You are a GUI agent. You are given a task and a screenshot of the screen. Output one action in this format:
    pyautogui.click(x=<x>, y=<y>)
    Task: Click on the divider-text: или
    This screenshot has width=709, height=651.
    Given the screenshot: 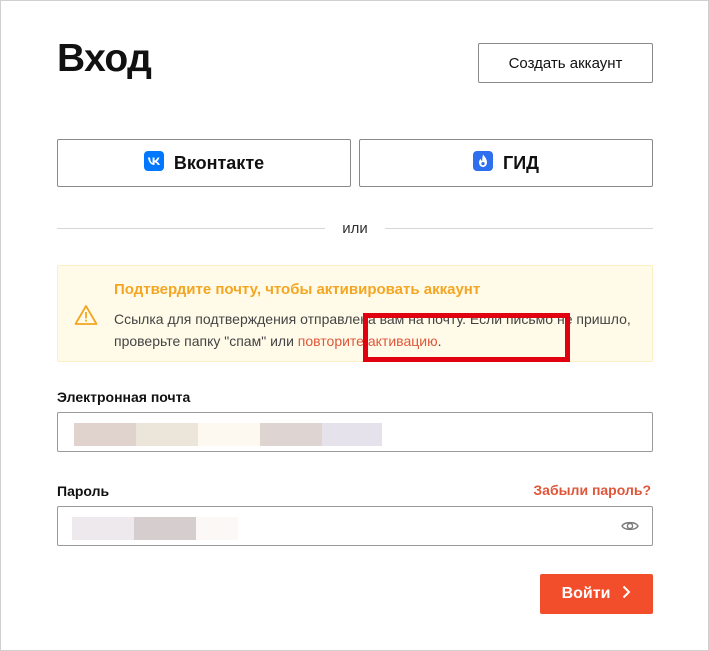 What is the action you would take?
    pyautogui.click(x=355, y=228)
    